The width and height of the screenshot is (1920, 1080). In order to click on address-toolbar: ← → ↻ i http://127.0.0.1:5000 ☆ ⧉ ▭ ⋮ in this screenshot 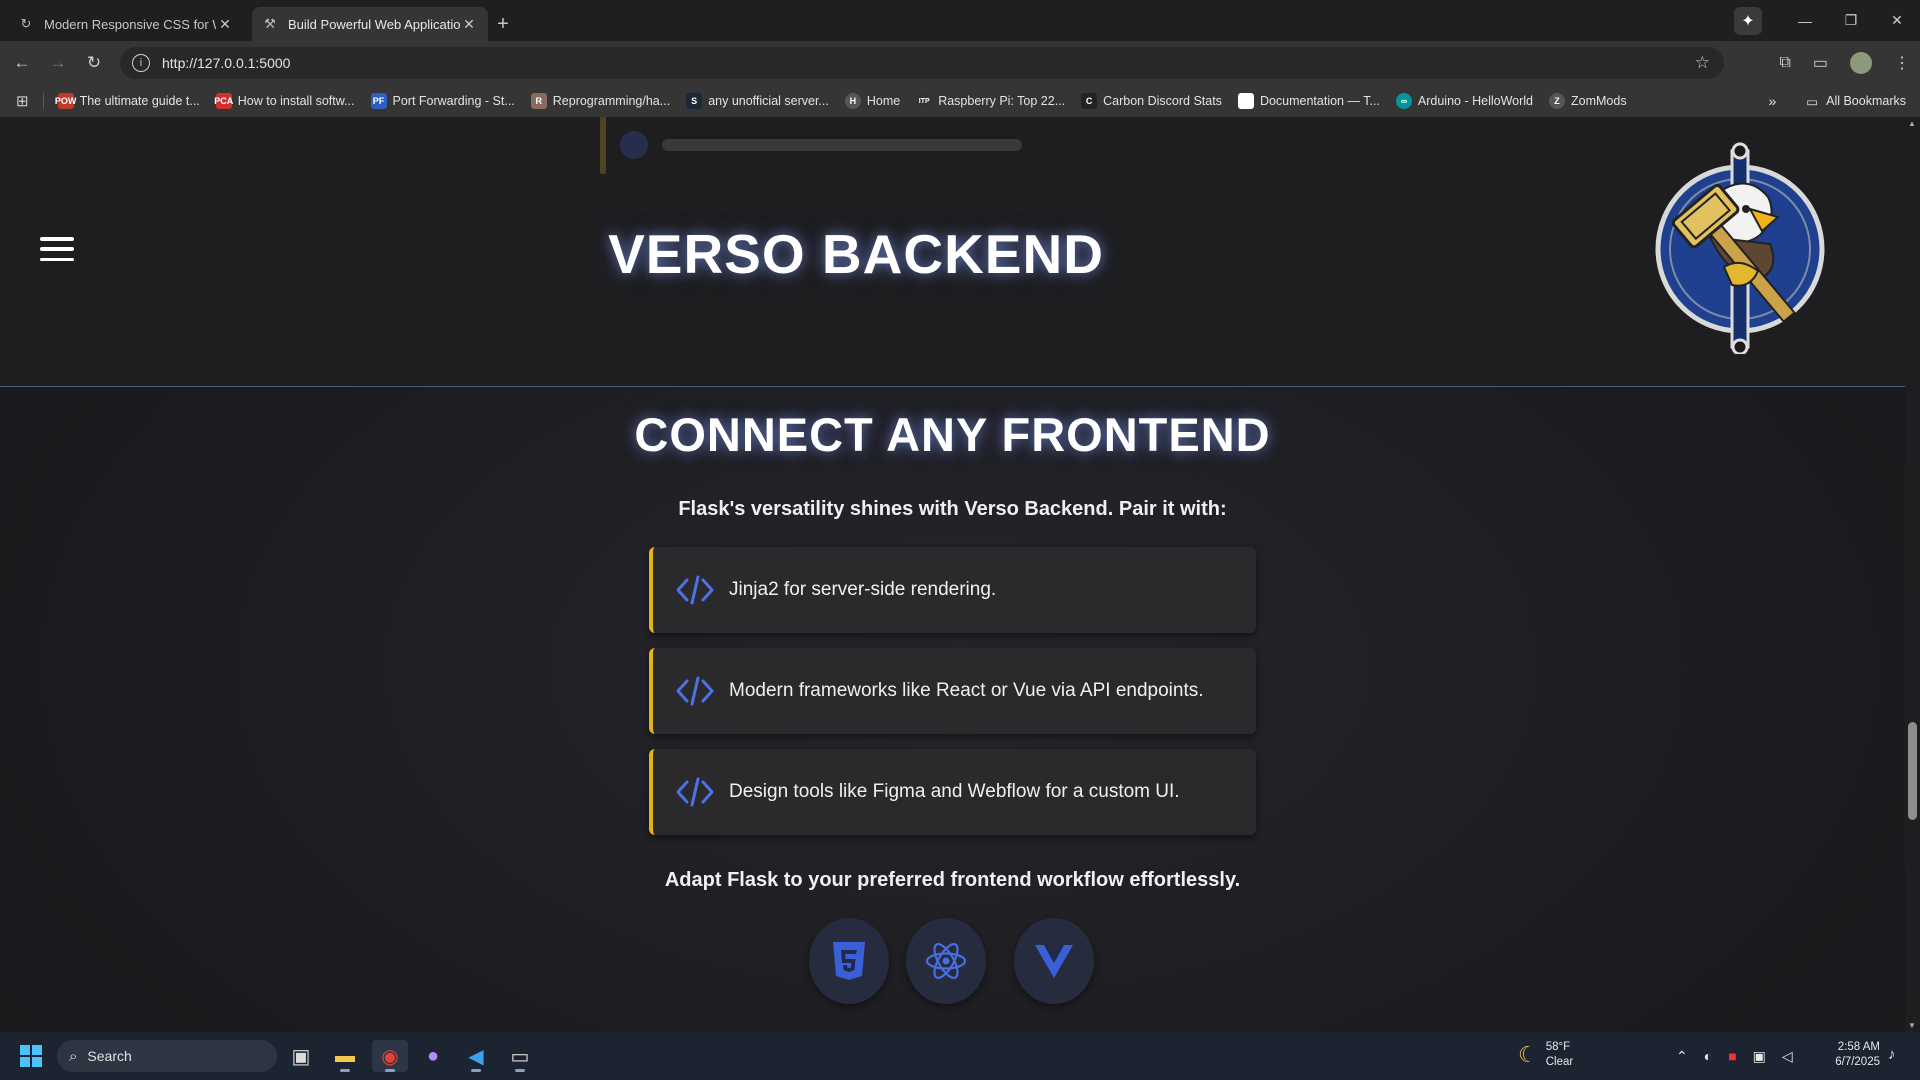, I will do `click(960, 63)`.